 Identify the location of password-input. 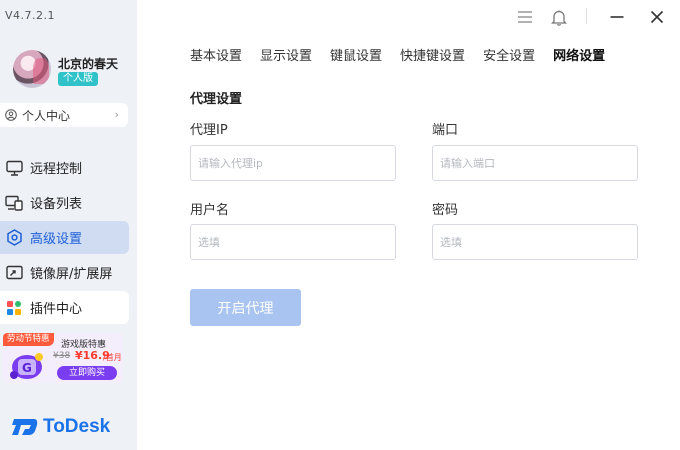
(535, 242).